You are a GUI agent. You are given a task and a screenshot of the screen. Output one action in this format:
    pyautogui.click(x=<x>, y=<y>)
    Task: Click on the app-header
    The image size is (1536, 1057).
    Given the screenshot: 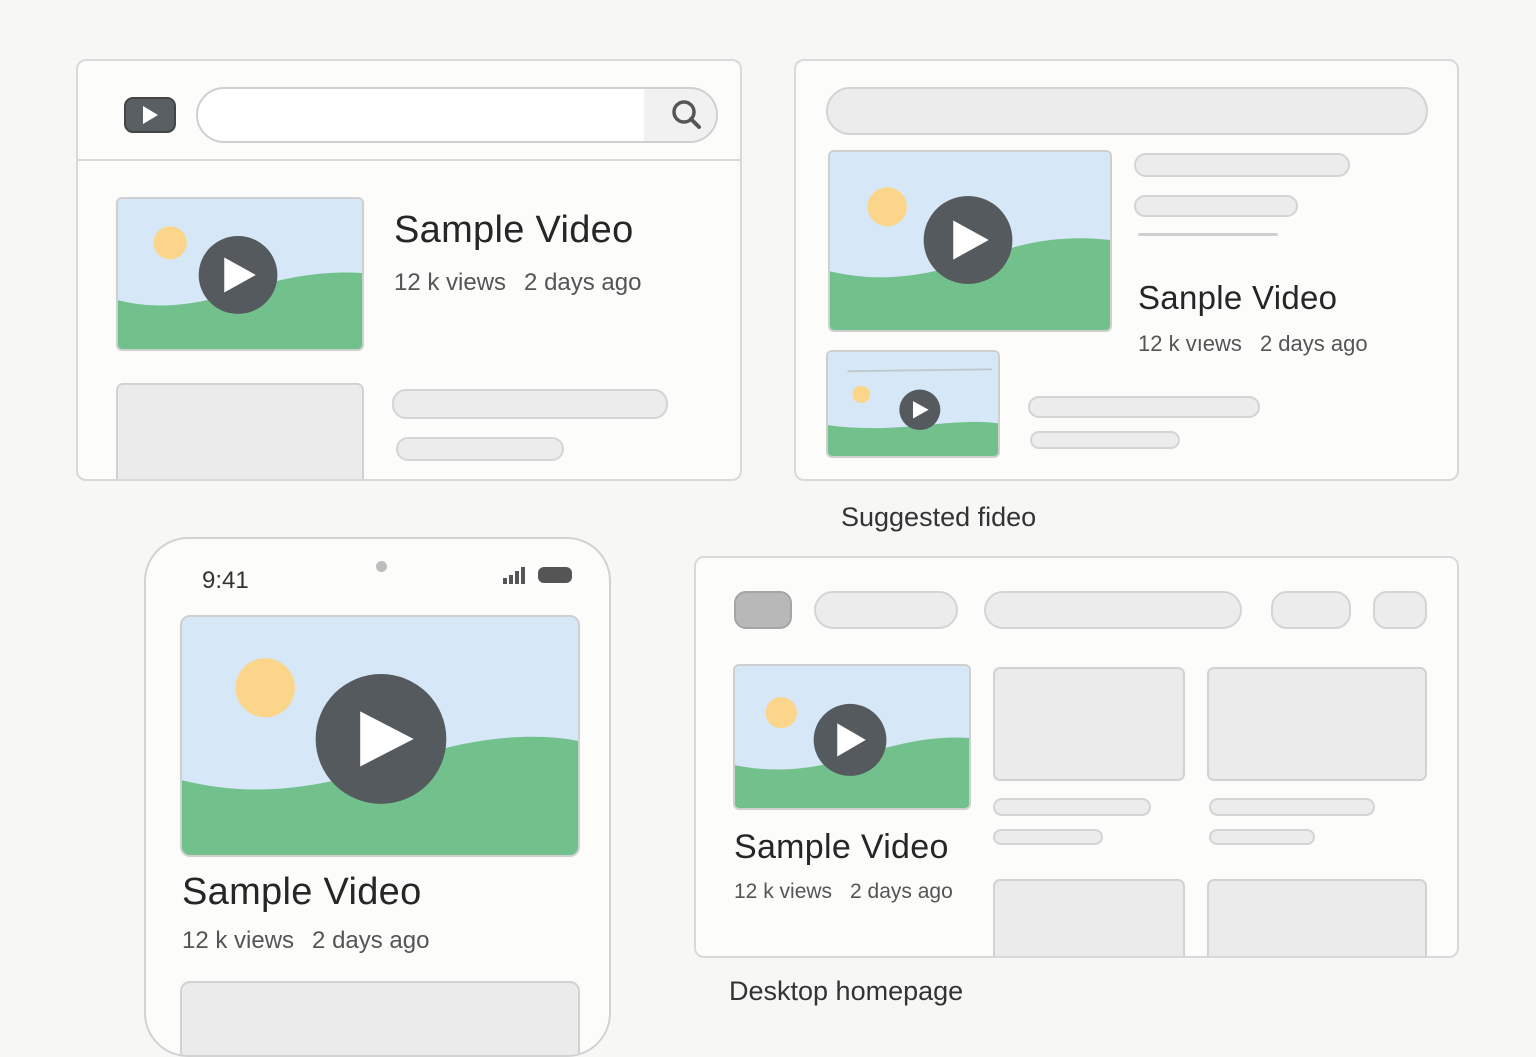 What is the action you would take?
    pyautogui.click(x=409, y=111)
    